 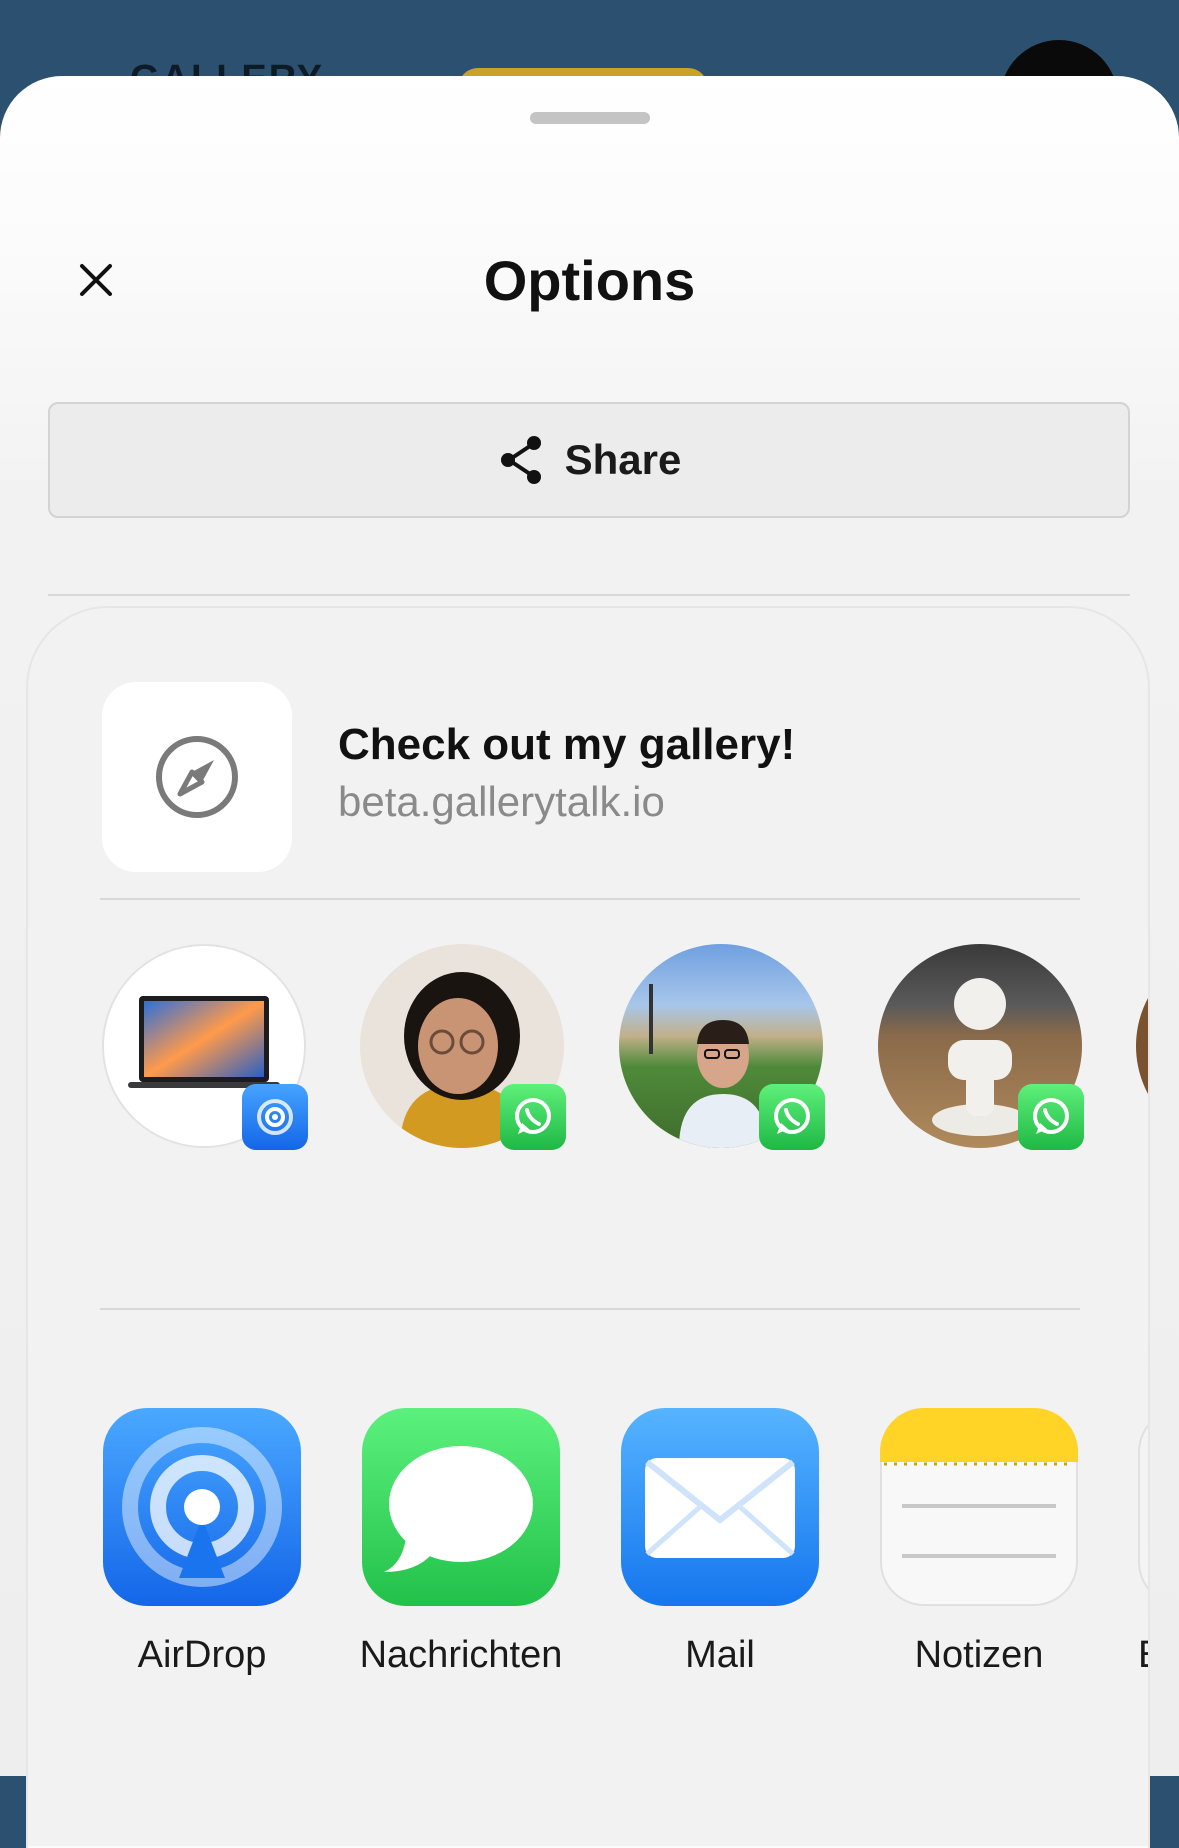 I want to click on link-preview-title: Check out my gallery!, so click(x=567, y=744).